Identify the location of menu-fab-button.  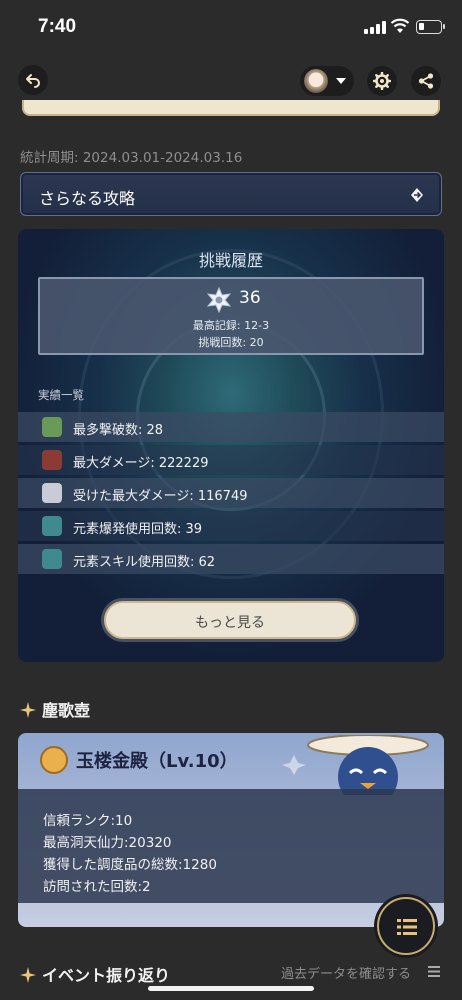
(406, 926).